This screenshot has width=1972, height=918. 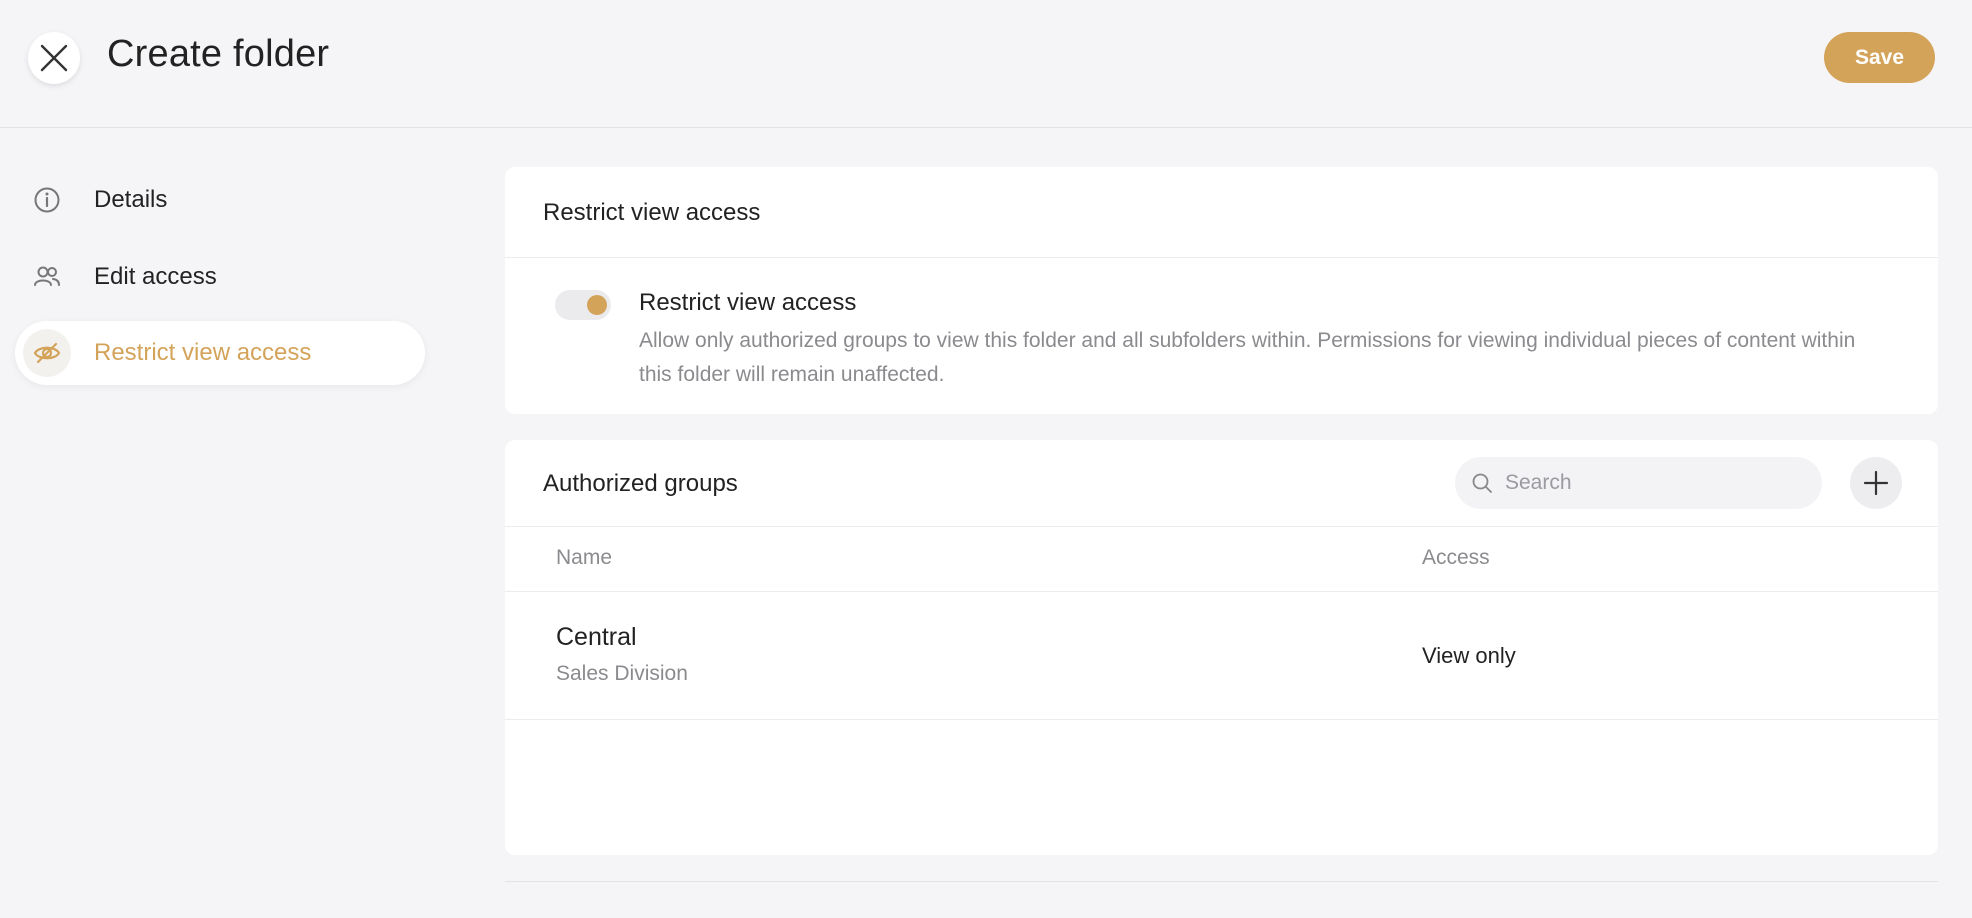 I want to click on search-box, so click(x=1638, y=483).